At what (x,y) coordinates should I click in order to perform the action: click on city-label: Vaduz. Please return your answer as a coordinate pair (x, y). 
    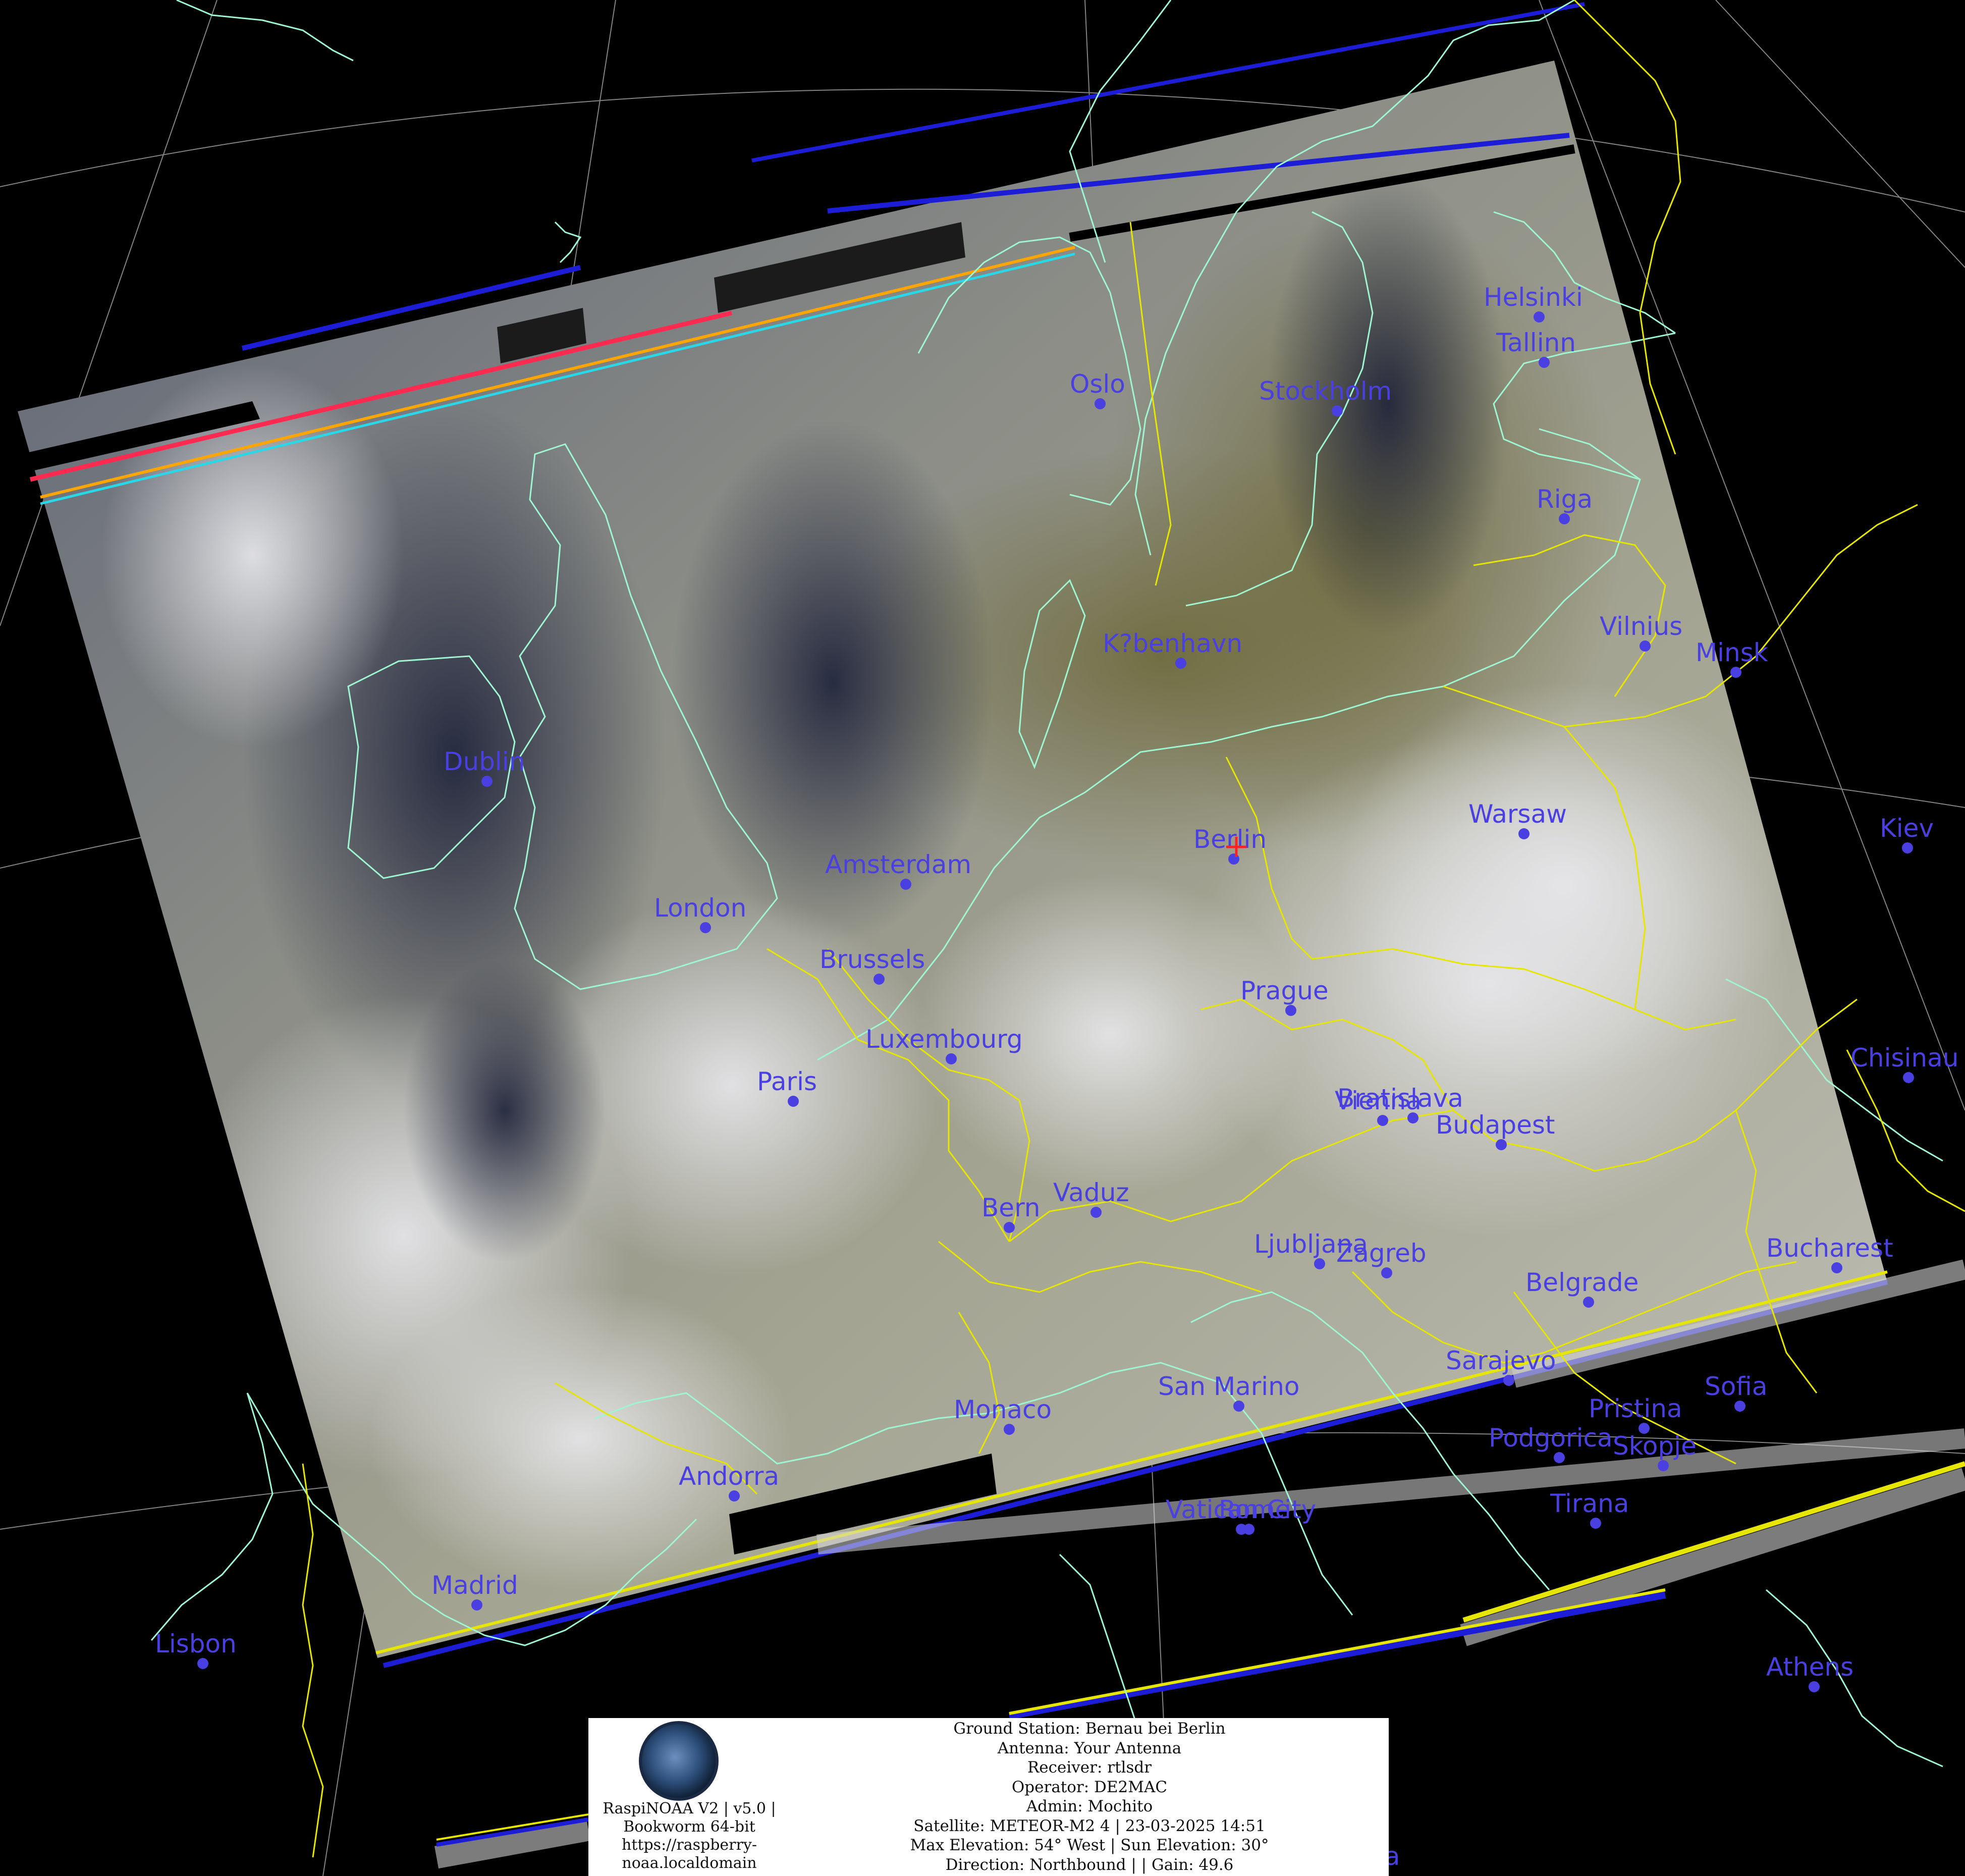
    Looking at the image, I should click on (1091, 1192).